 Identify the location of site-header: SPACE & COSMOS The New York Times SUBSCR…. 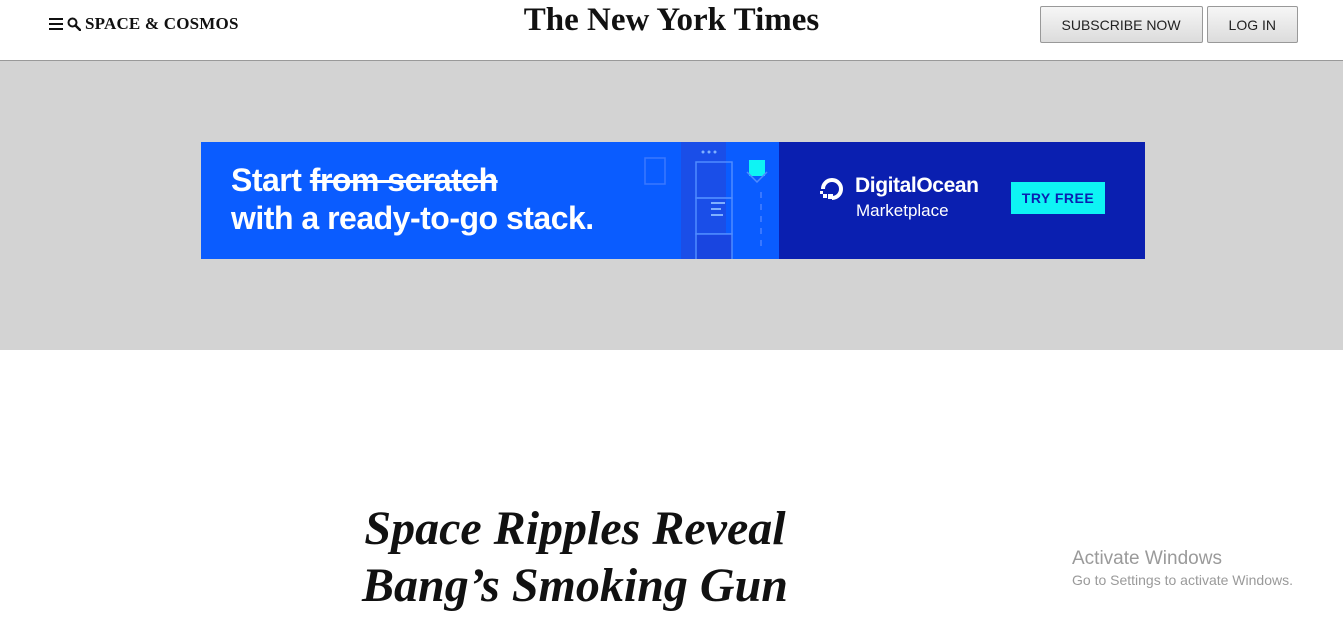
(671, 30).